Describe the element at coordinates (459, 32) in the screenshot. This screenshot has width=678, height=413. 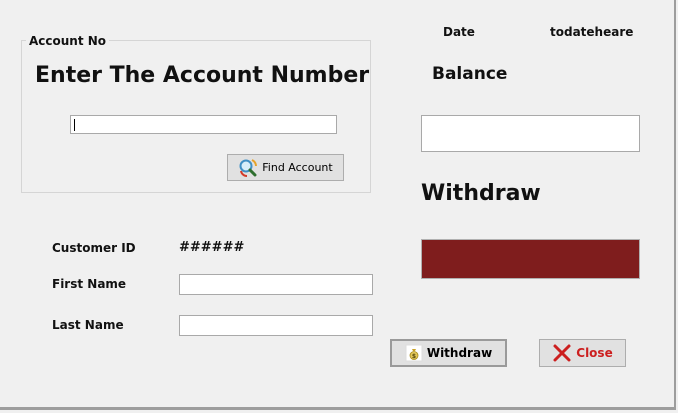
I see `date-label: Date` at that location.